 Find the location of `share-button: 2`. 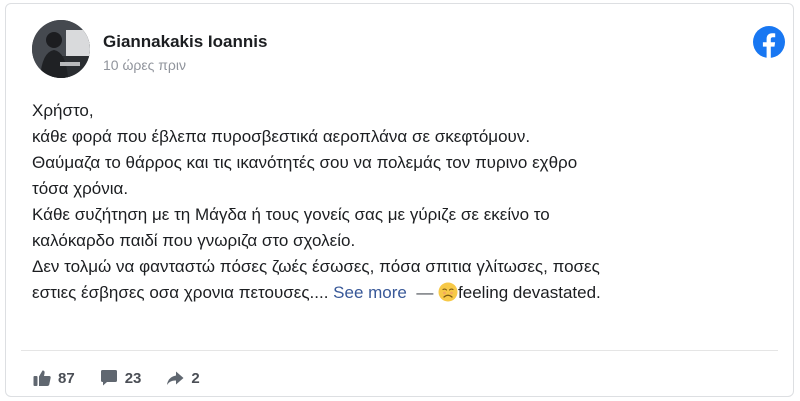

share-button: 2 is located at coordinates (182, 378).